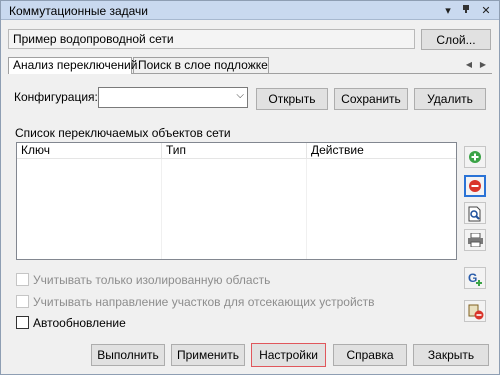  I want to click on segment-direction-checkbox, so click(22, 301).